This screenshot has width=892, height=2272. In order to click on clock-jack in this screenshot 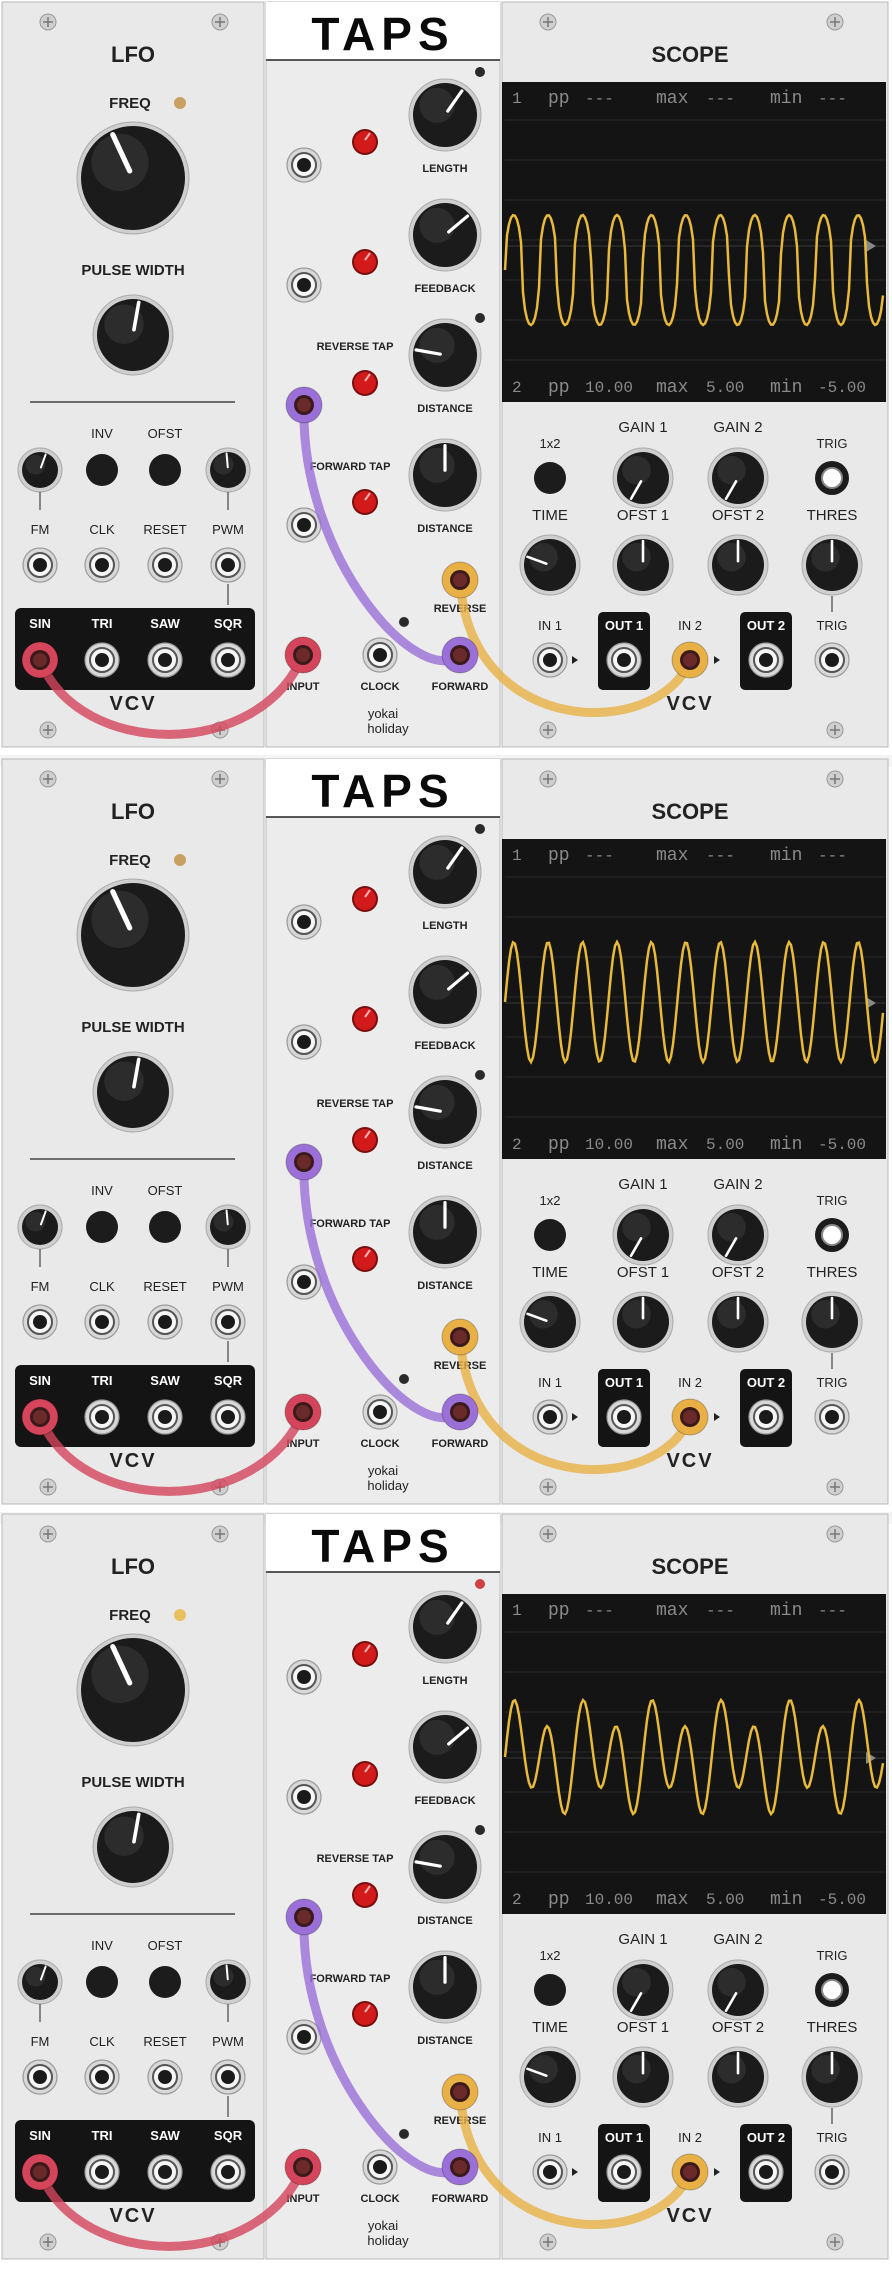, I will do `click(380, 2167)`.